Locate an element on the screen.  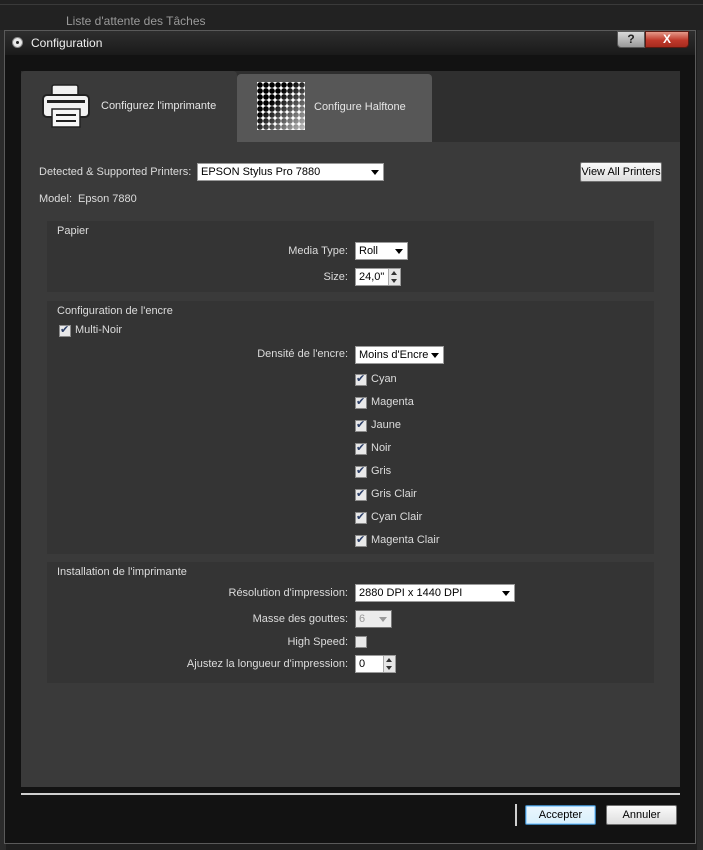
ink-label: Cyan is located at coordinates (384, 379).